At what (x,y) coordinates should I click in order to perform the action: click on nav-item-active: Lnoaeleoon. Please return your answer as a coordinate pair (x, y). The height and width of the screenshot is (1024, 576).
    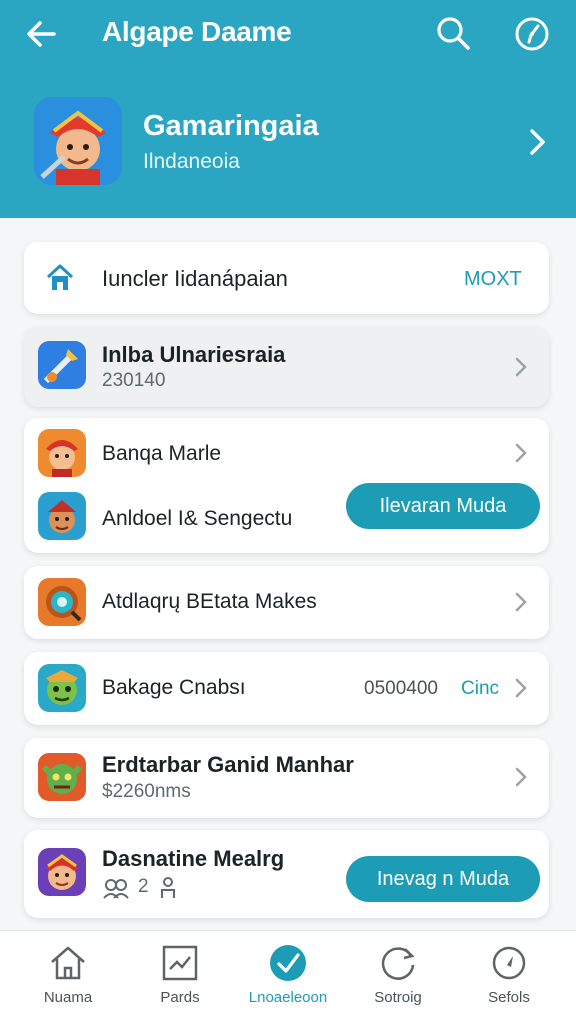
    Looking at the image, I should click on (288, 977).